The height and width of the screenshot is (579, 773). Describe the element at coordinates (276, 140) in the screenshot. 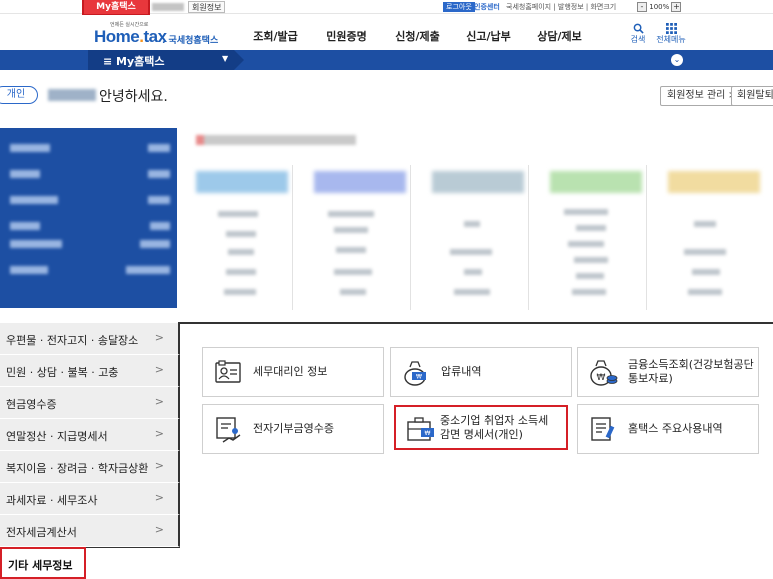

I see `blurred-dashboard-title` at that location.